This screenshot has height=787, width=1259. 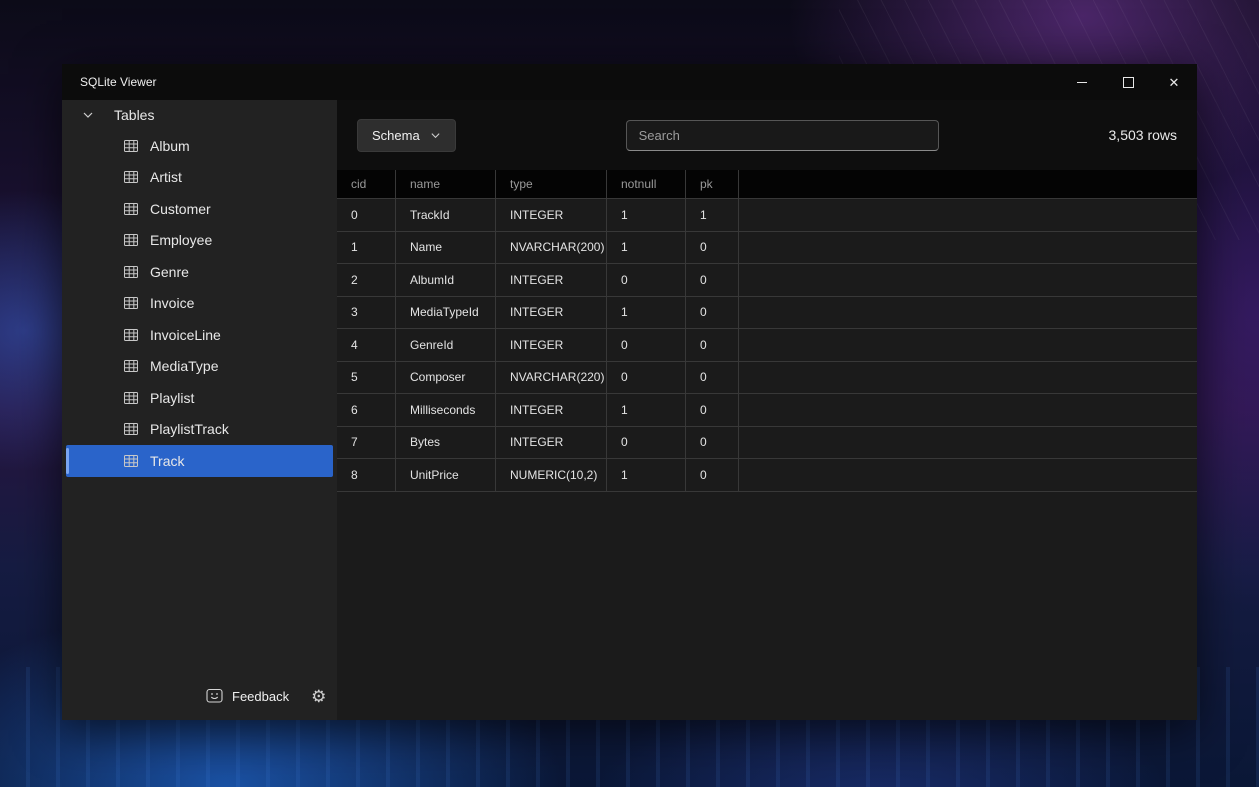 What do you see at coordinates (199, 146) in the screenshot?
I see `sidebar-item-table: Album` at bounding box center [199, 146].